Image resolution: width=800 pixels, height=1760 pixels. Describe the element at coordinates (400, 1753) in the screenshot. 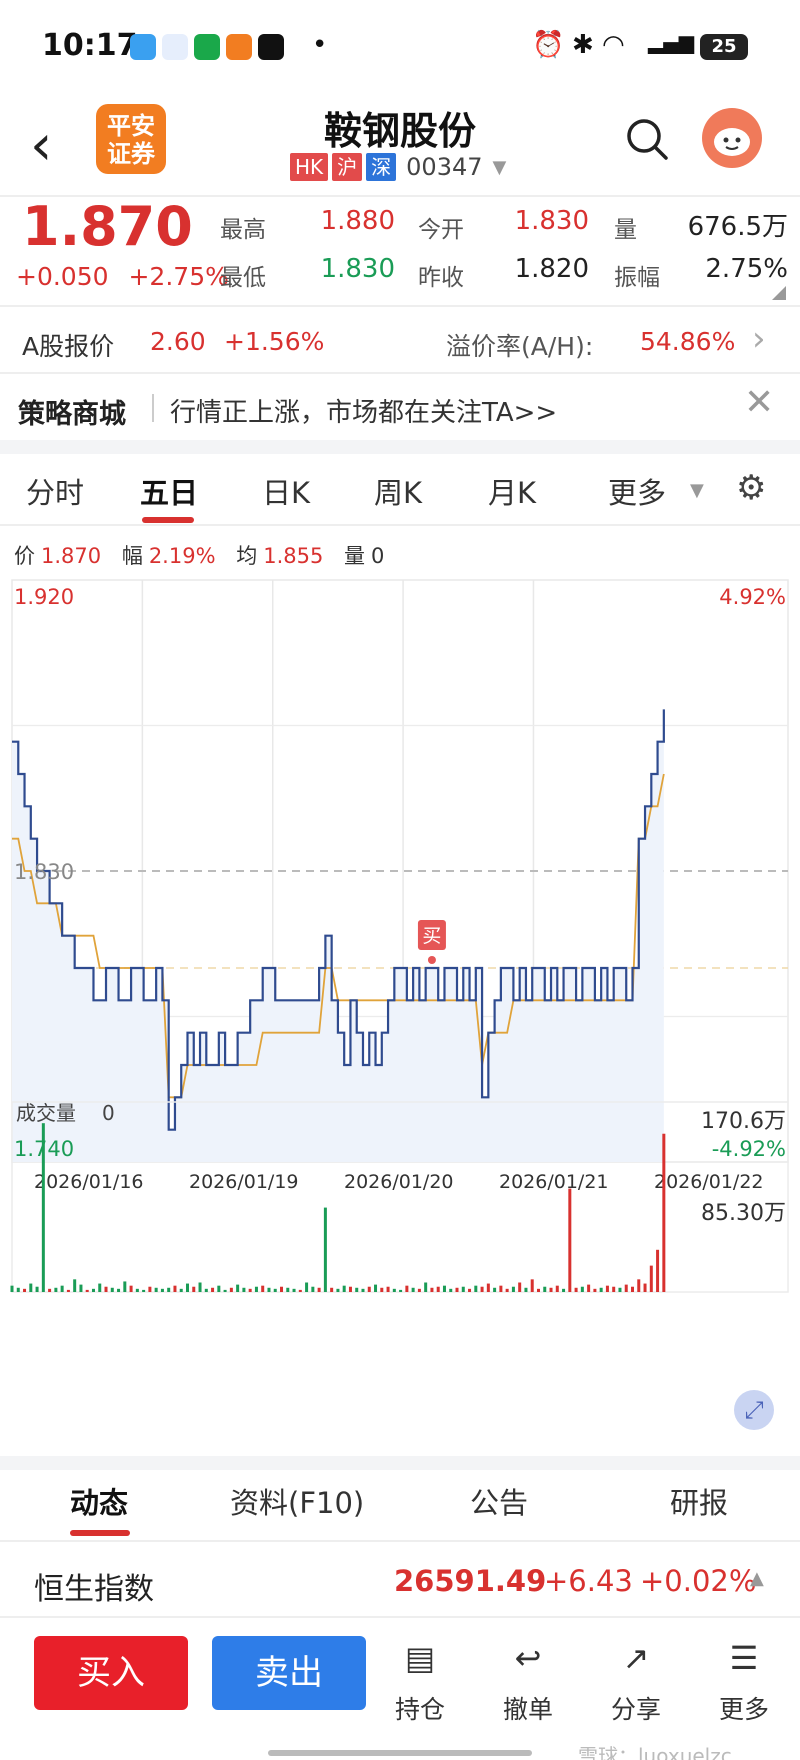

I see `home-indicator` at that location.